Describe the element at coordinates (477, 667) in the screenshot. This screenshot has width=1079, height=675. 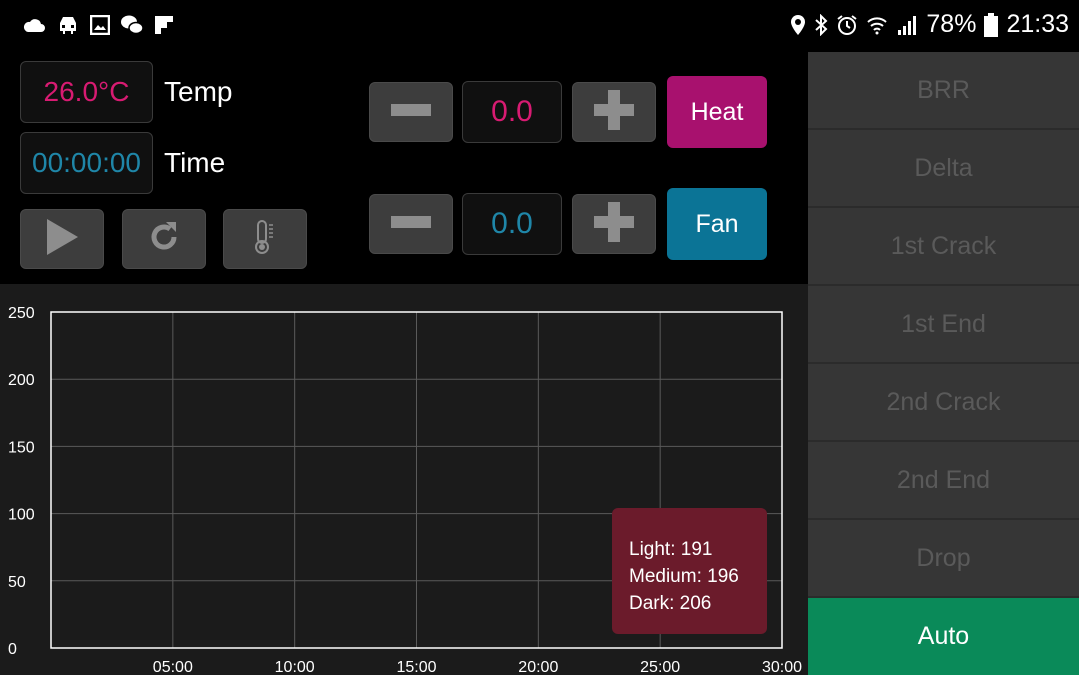
I see `x-axis-ticks: 05:00 10:00 15:00 20:00 25:00 30:00` at that location.